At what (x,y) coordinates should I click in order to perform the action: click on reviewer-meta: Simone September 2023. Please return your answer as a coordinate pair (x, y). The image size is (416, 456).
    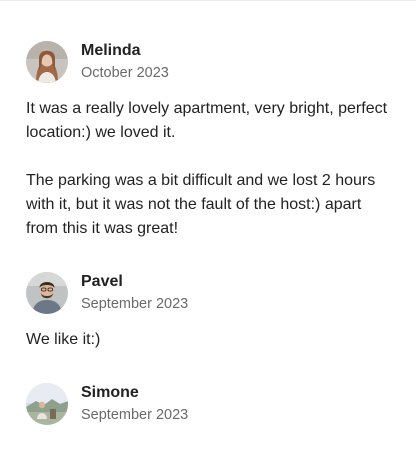
    Looking at the image, I should click on (134, 404).